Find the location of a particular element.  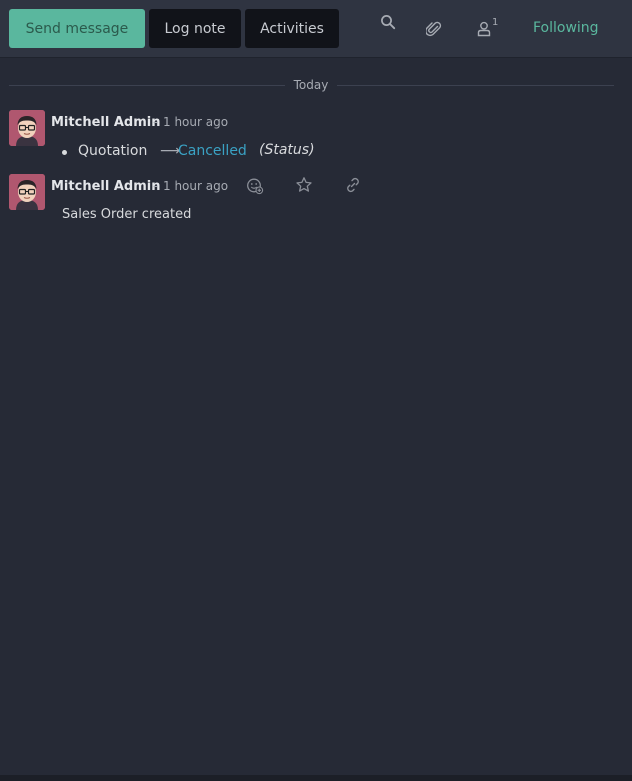

star-icon is located at coordinates (304, 185).